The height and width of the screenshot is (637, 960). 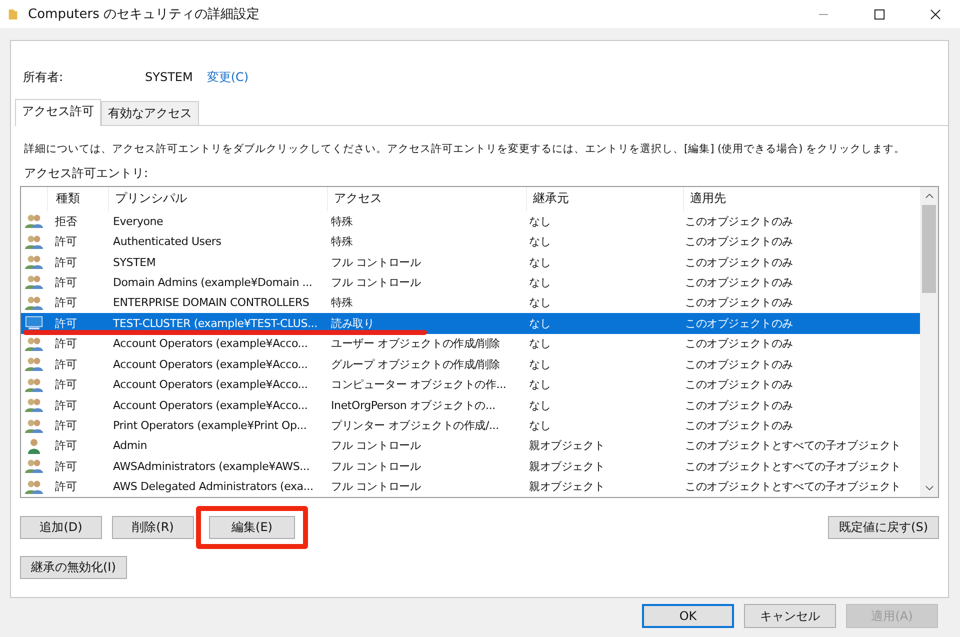 I want to click on scrollbar, so click(x=929, y=342).